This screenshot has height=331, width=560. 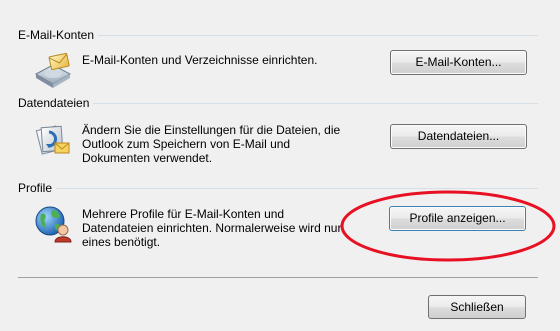 I want to click on data-files-group-title: Datendateien, so click(x=56, y=103).